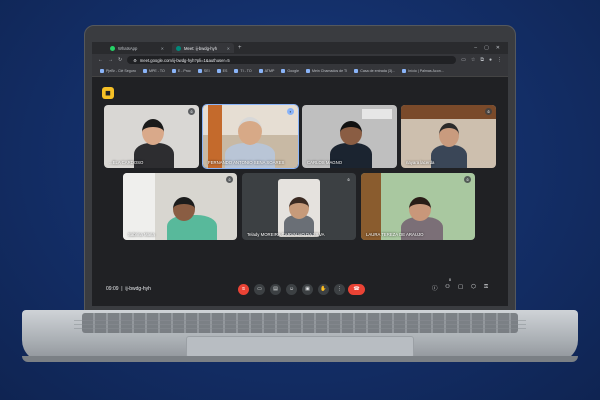  I want to click on end-call-button: ☎, so click(356, 289).